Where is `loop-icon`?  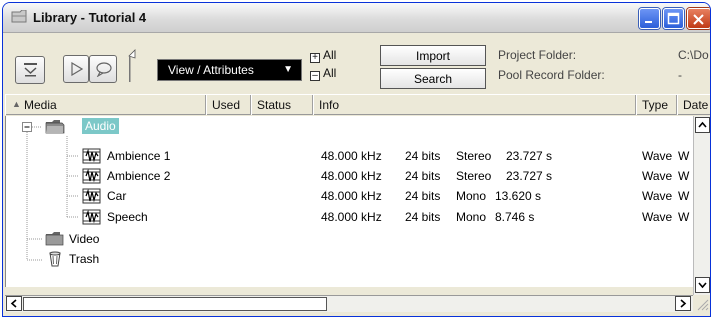 loop-icon is located at coordinates (104, 69).